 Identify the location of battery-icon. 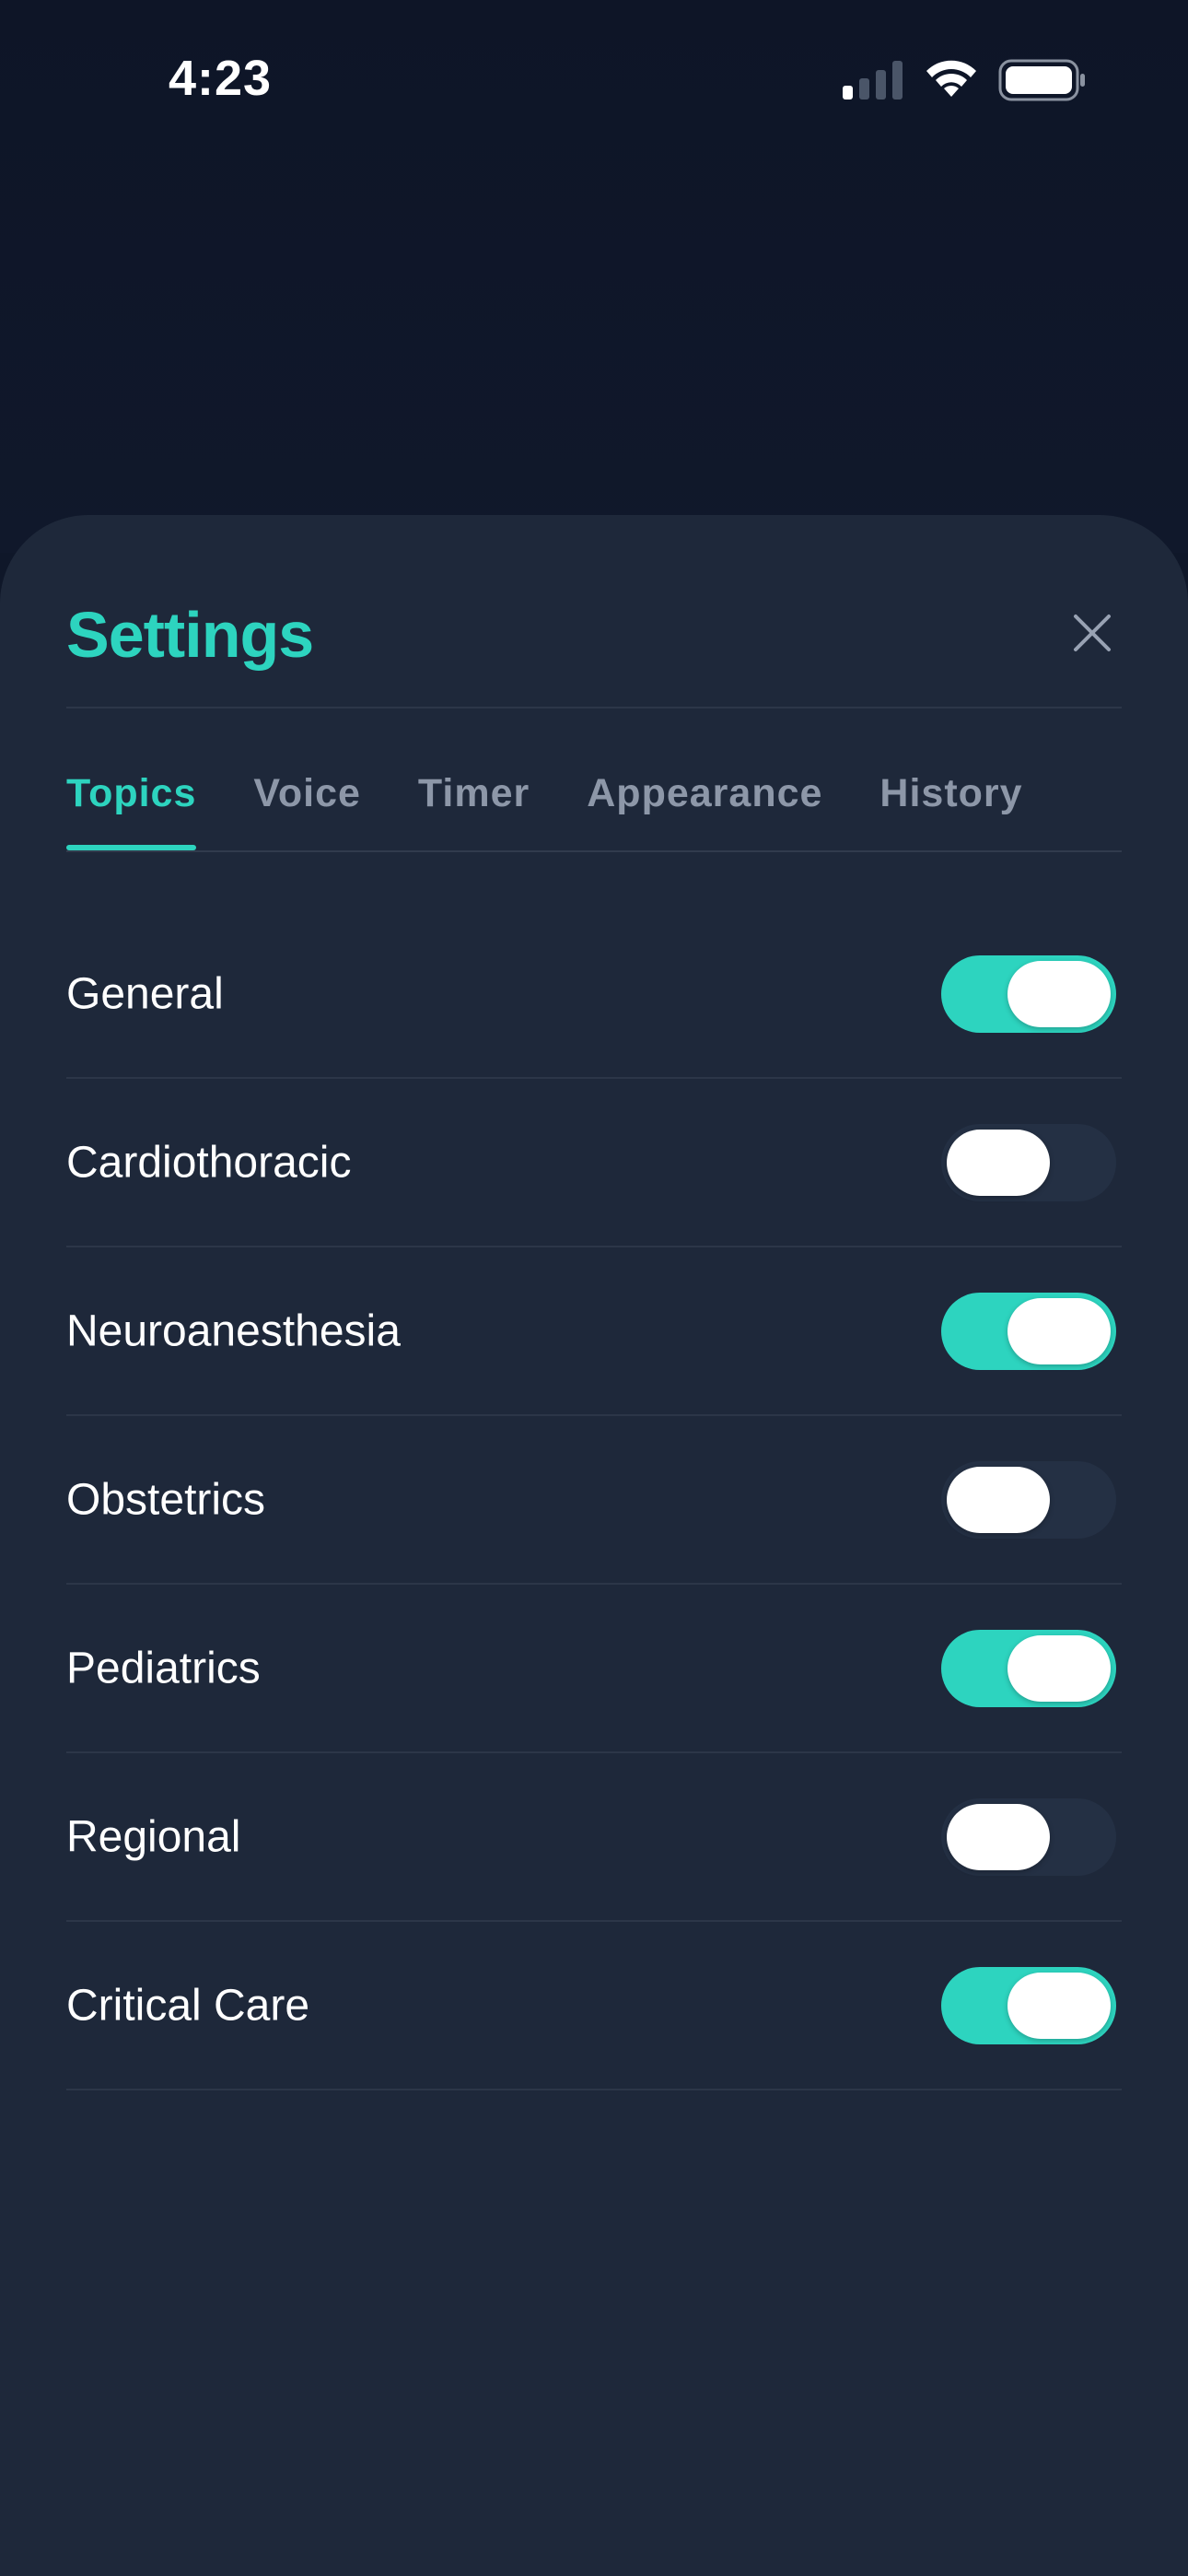
(1041, 80).